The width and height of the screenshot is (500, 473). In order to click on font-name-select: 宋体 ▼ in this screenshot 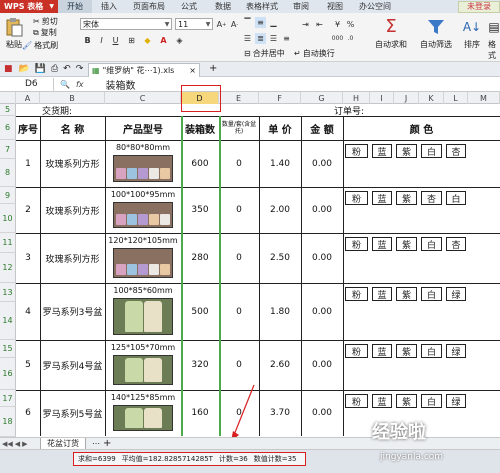, I will do `click(126, 24)`.